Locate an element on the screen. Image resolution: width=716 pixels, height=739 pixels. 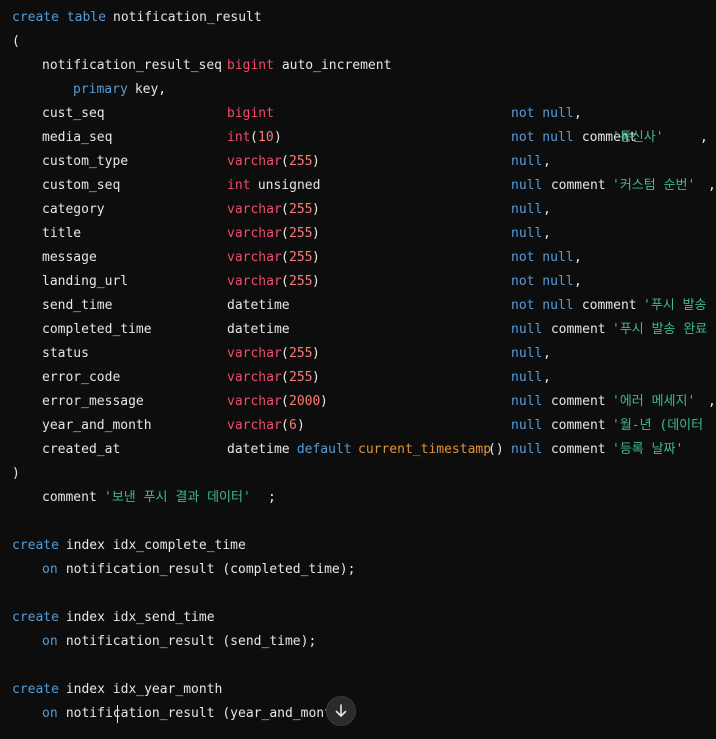
code-line: title varchar ( 255 ) null , is located at coordinates (281, 234).